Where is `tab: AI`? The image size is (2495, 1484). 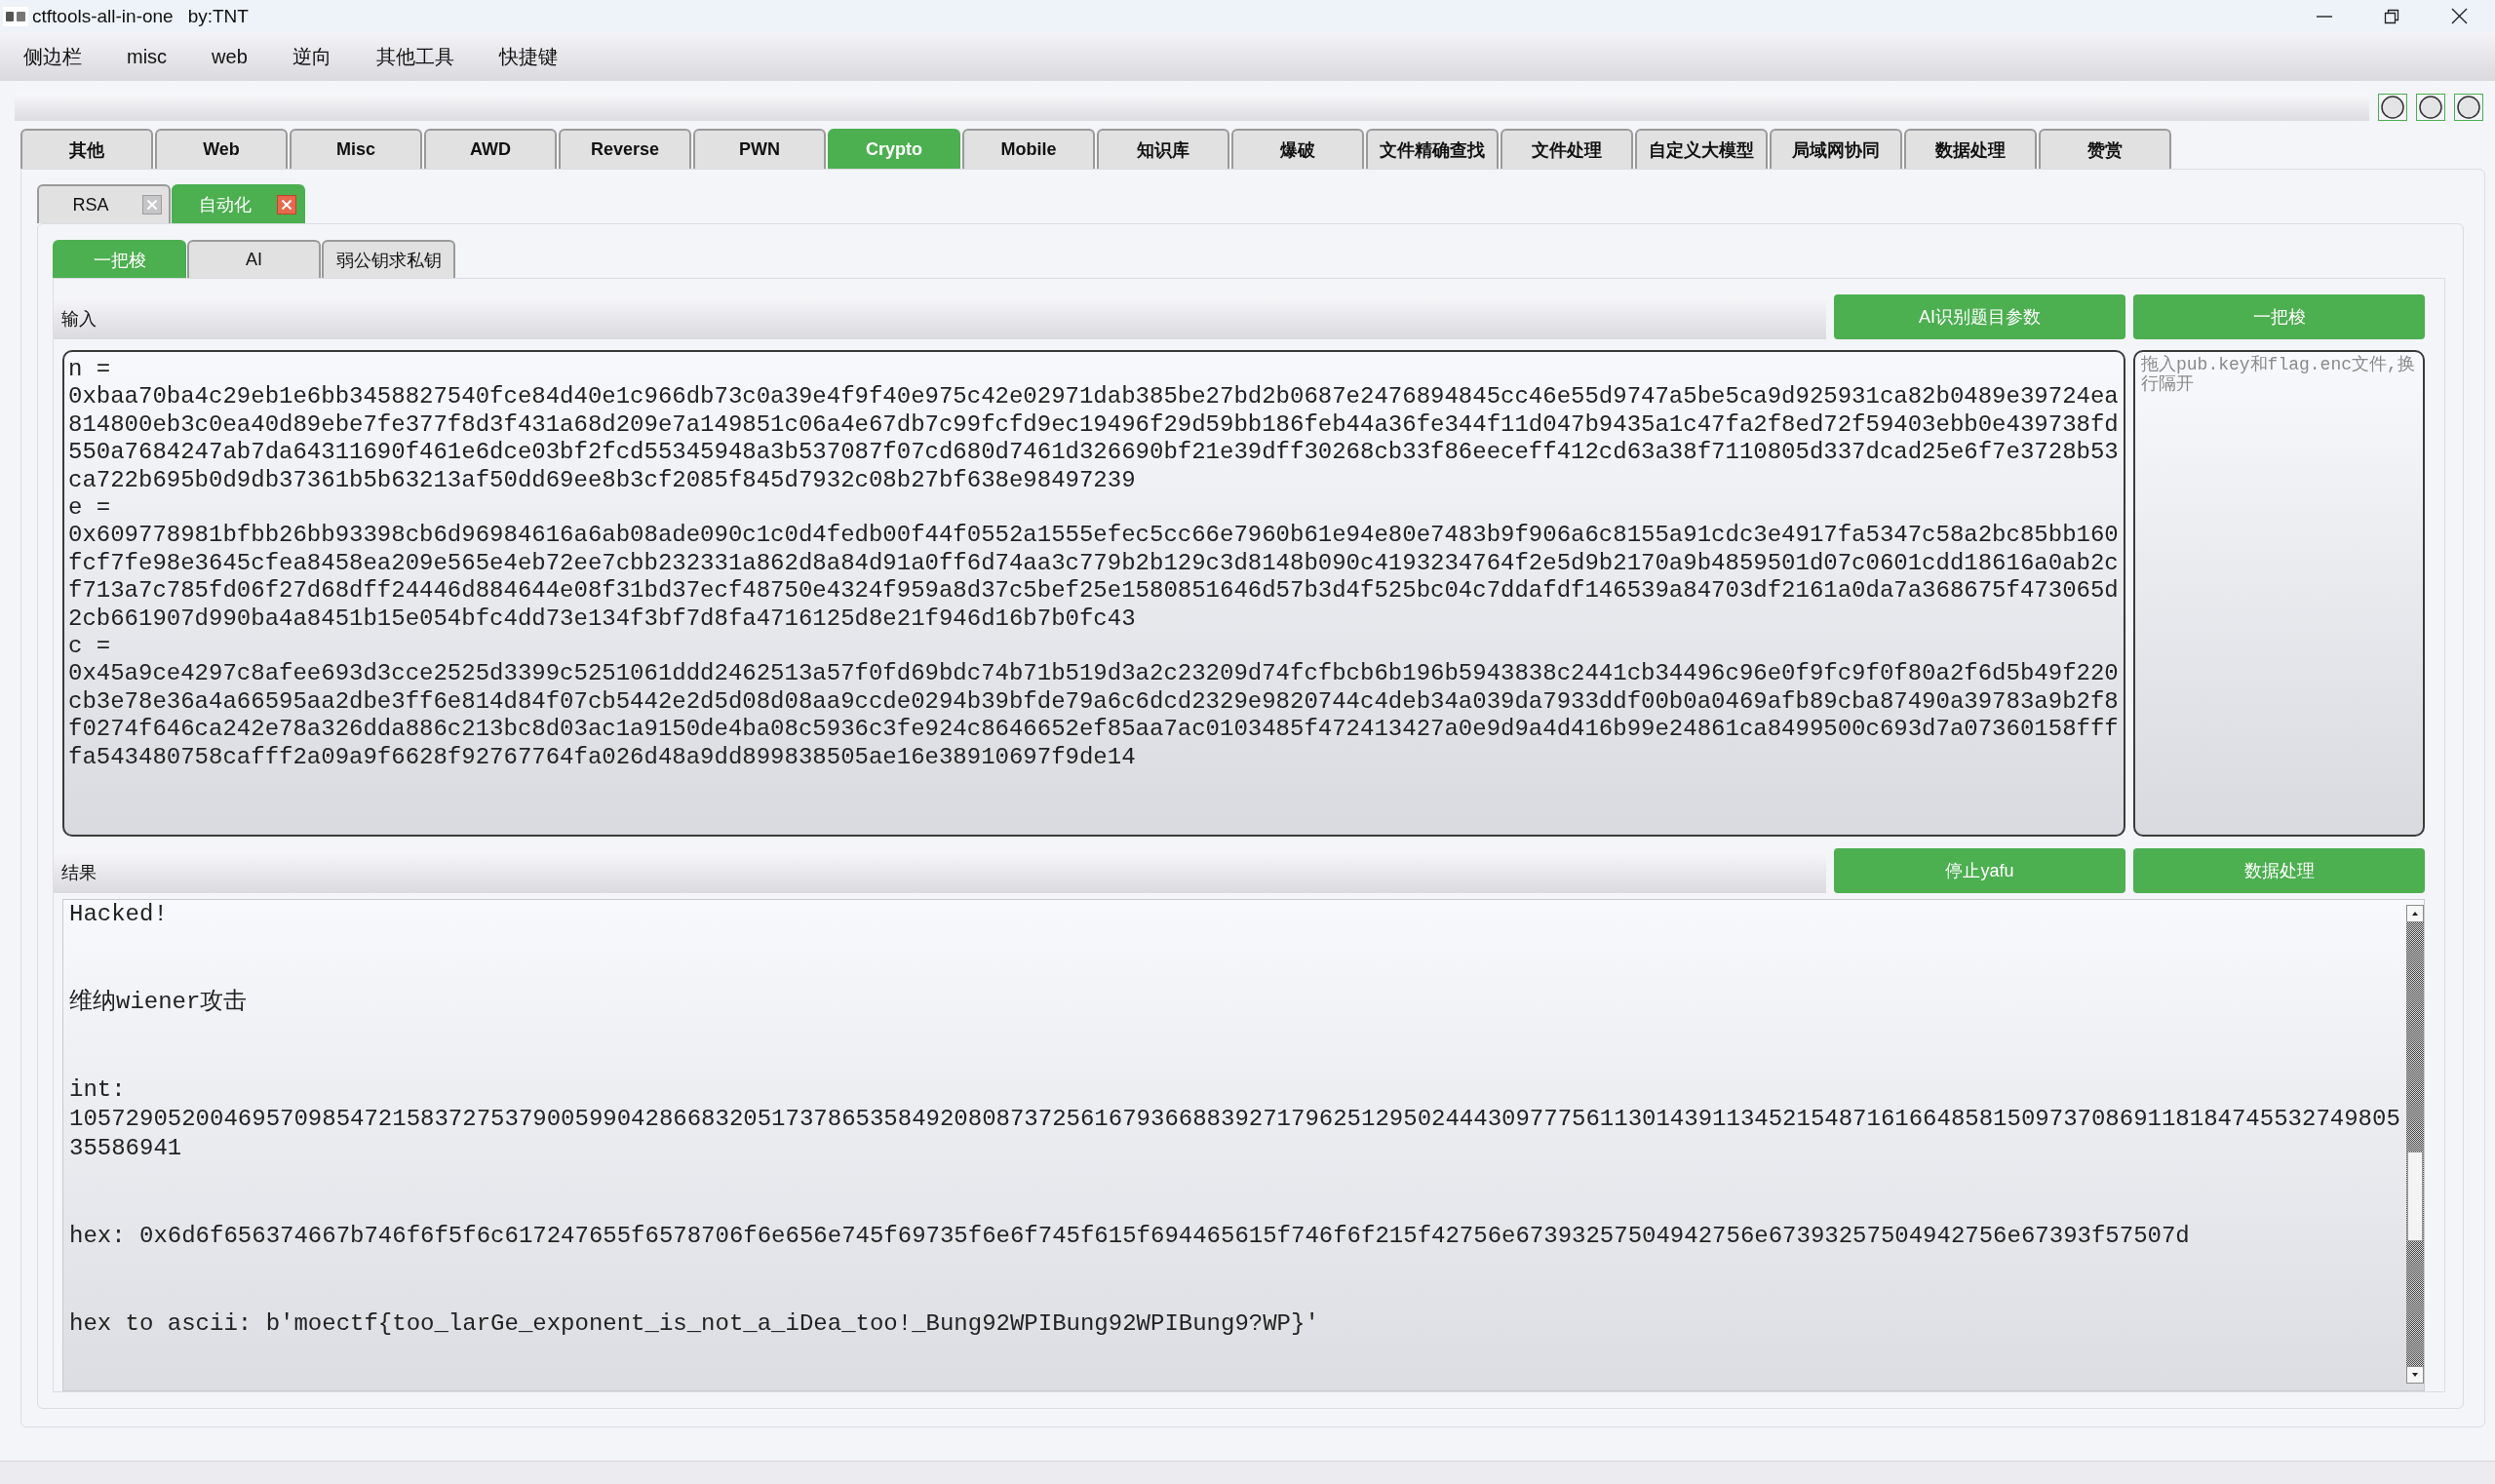
tab: AI is located at coordinates (254, 259).